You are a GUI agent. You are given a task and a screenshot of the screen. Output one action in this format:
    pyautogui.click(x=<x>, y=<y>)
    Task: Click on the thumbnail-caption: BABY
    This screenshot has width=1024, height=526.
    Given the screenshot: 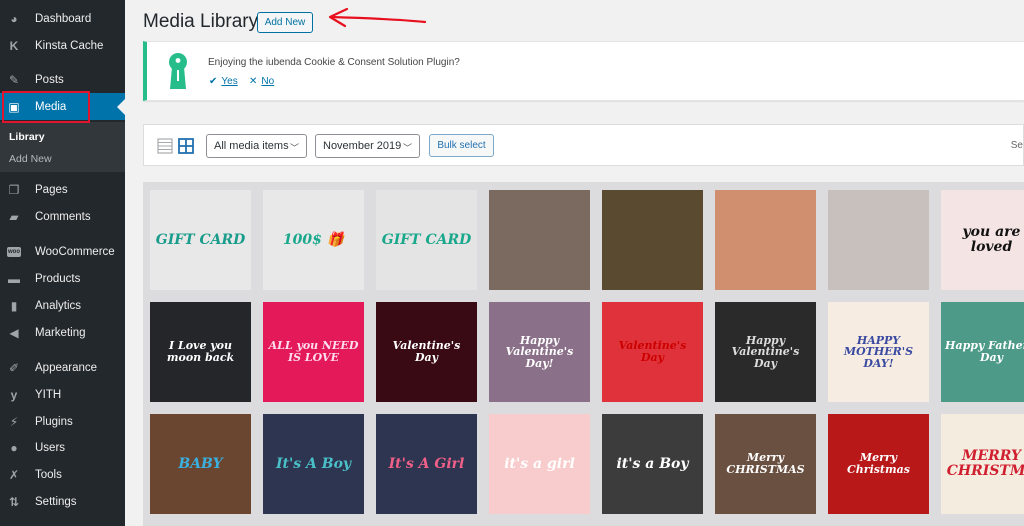 What is the action you would take?
    pyautogui.click(x=200, y=463)
    